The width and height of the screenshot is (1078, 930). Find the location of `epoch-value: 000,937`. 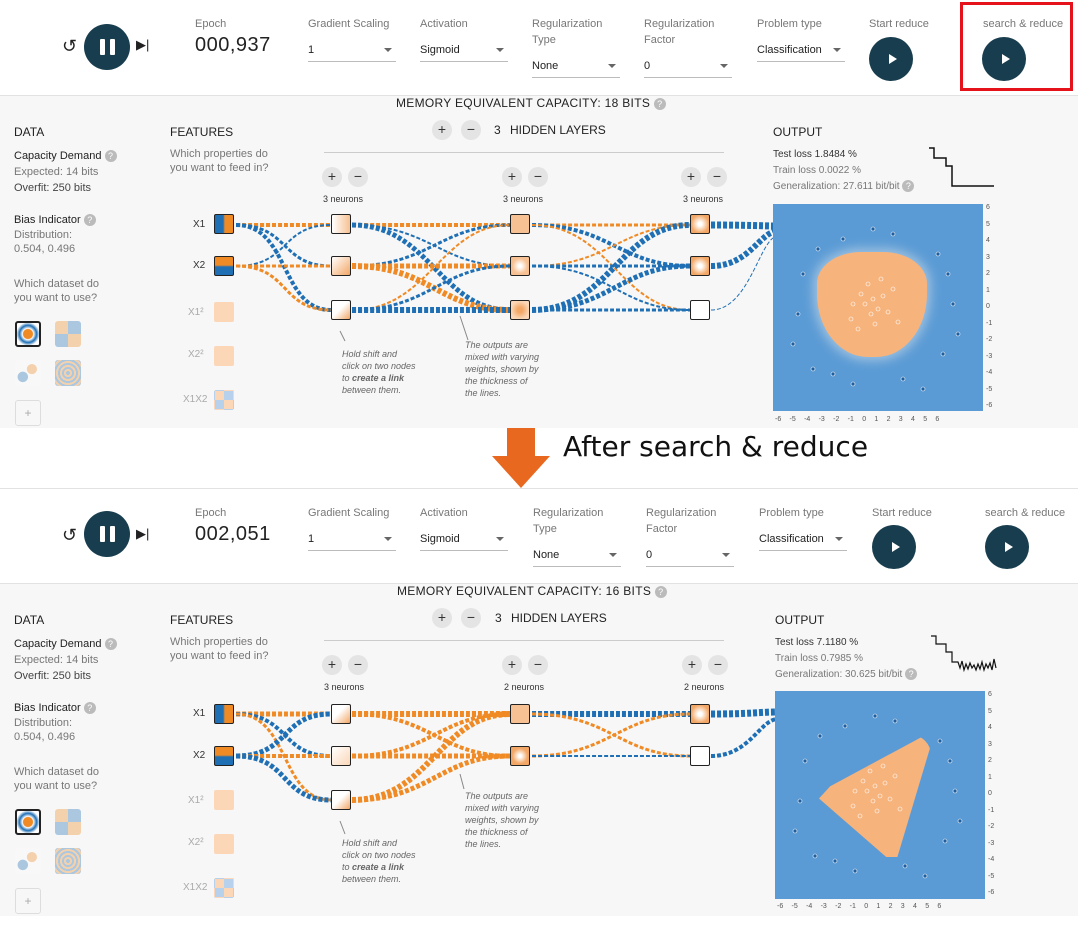

epoch-value: 000,937 is located at coordinates (233, 45).